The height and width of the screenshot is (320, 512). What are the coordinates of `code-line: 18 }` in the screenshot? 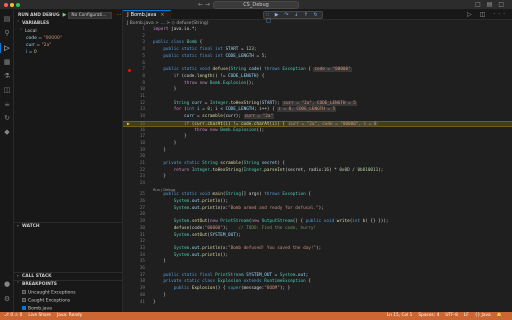 It's located at (317, 144).